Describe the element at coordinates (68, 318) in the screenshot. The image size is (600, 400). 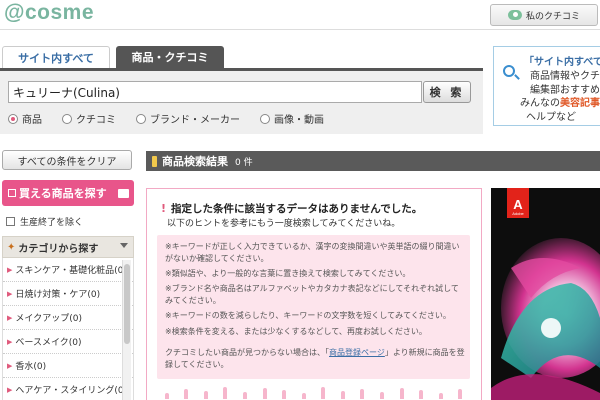
I see `category-item: ▶ メイクアップ(0)` at that location.